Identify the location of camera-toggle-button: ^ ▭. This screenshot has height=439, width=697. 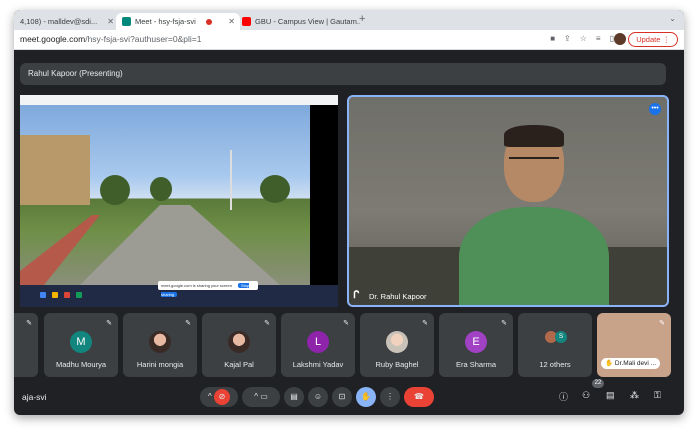
(261, 397).